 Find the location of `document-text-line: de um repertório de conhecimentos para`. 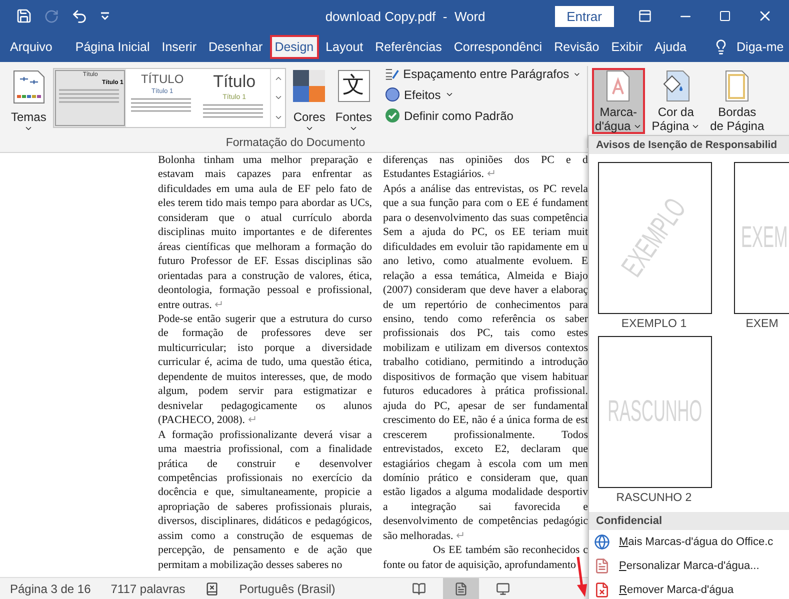

document-text-line: de um repertório de conhecimentos para is located at coordinates (485, 305).